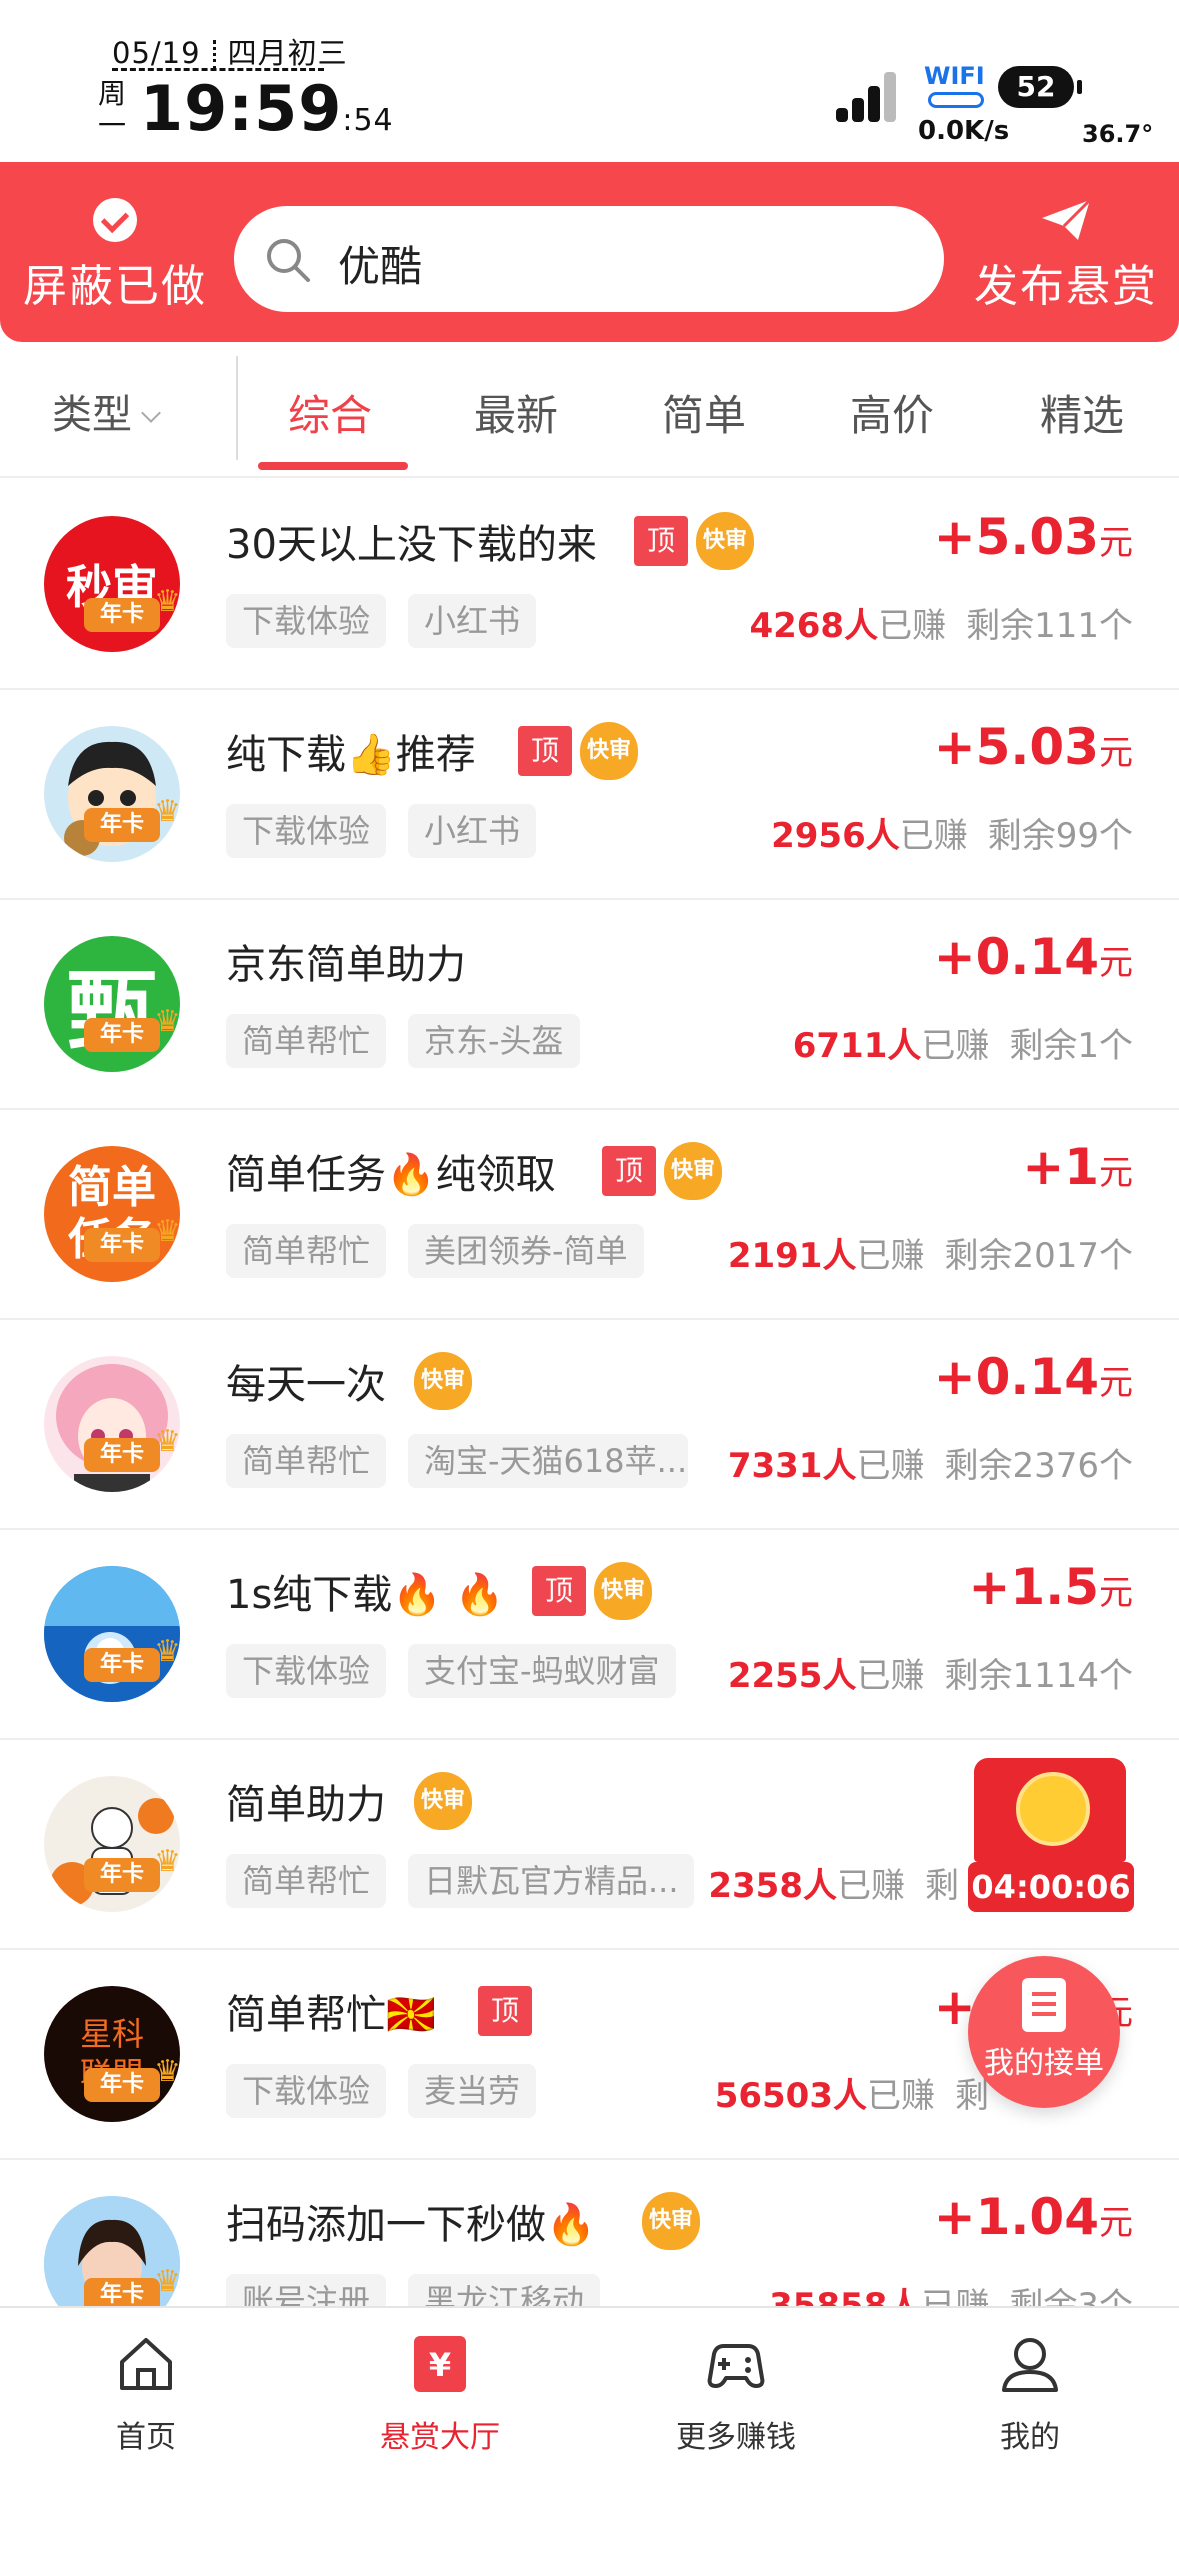 The height and width of the screenshot is (2556, 1179). What do you see at coordinates (440, 2364) in the screenshot?
I see `reward-hall-icon: ¥` at bounding box center [440, 2364].